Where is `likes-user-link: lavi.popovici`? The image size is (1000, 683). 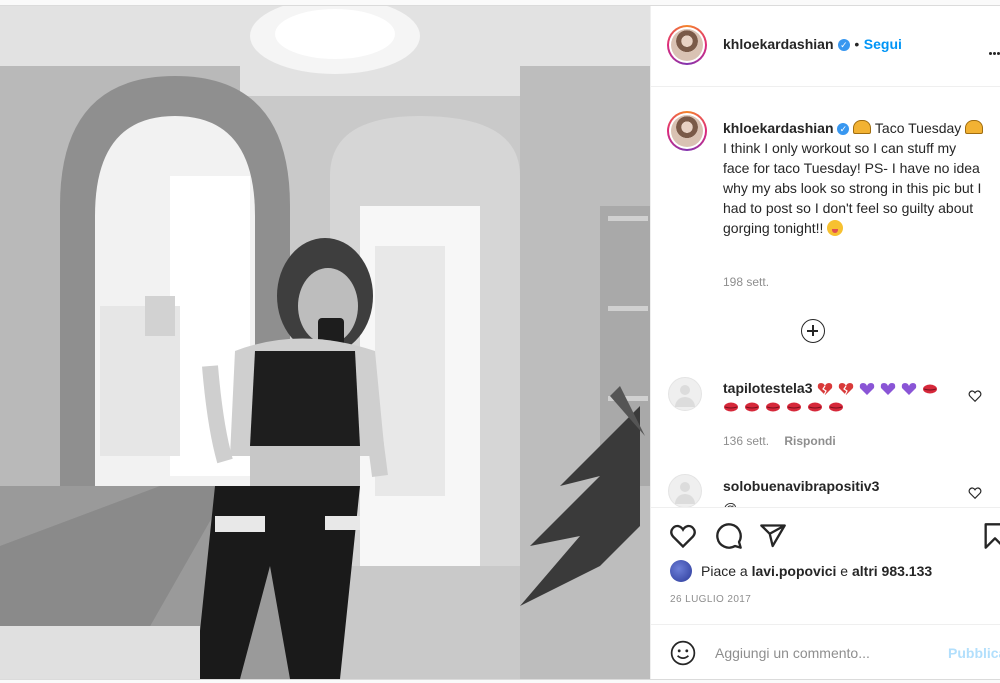 likes-user-link: lavi.popovici is located at coordinates (794, 571).